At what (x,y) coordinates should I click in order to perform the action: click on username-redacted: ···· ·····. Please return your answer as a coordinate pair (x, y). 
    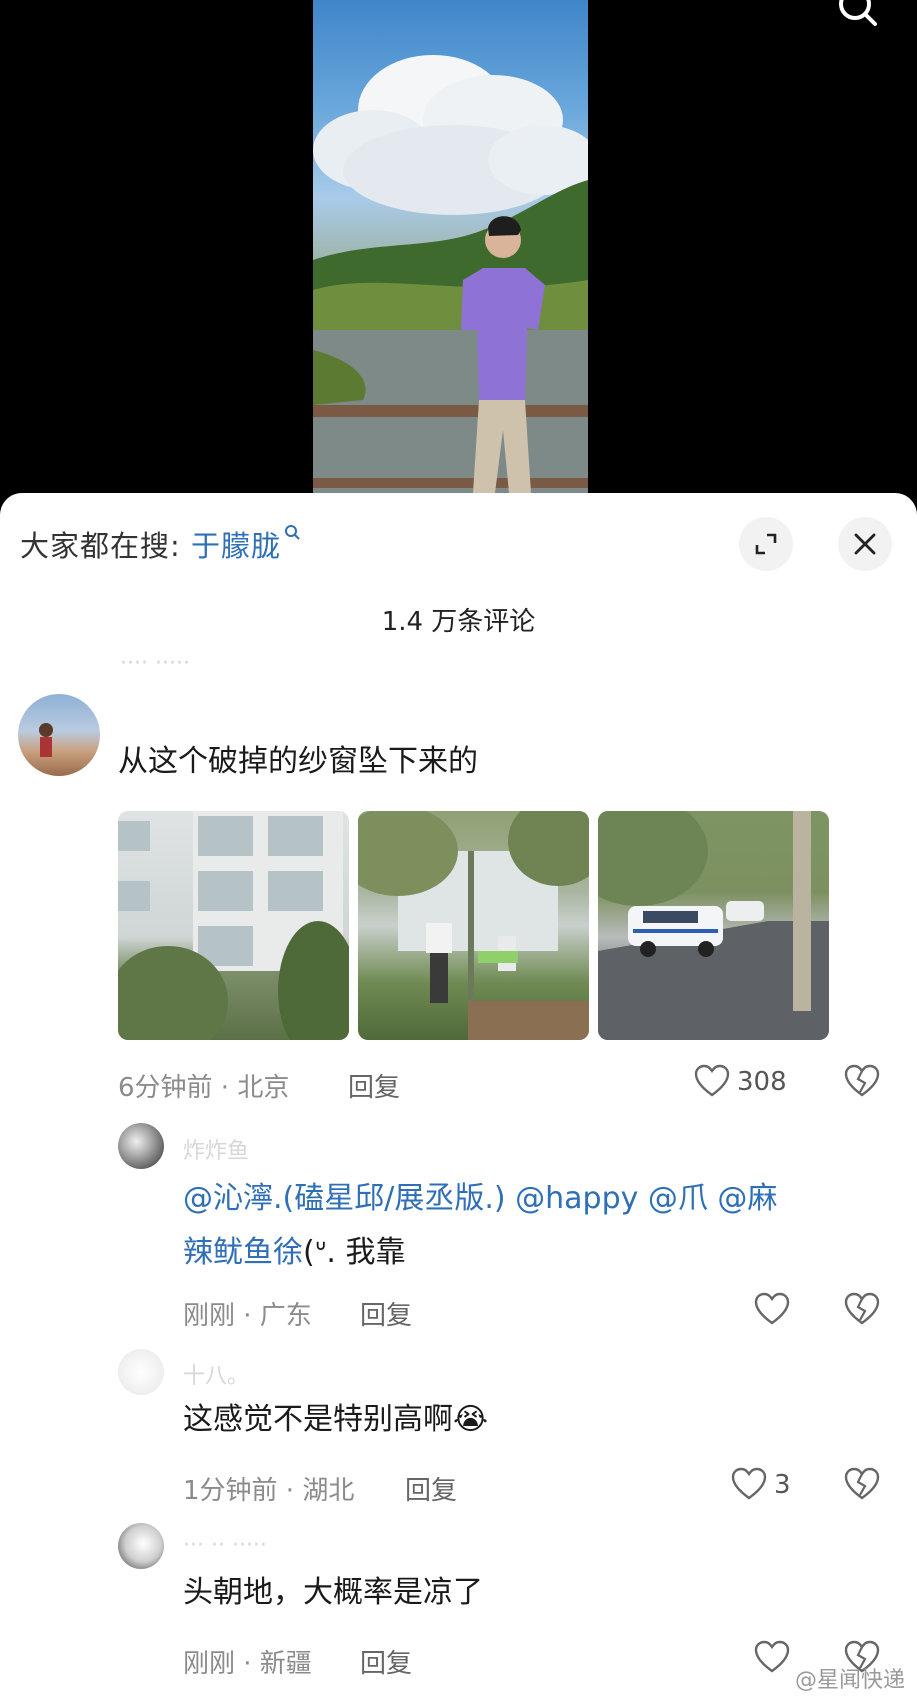
    Looking at the image, I should click on (155, 663).